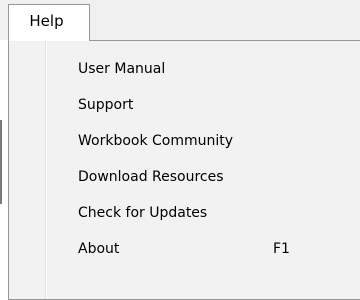 The image size is (360, 300). I want to click on menu-item-support: Support, so click(184, 105).